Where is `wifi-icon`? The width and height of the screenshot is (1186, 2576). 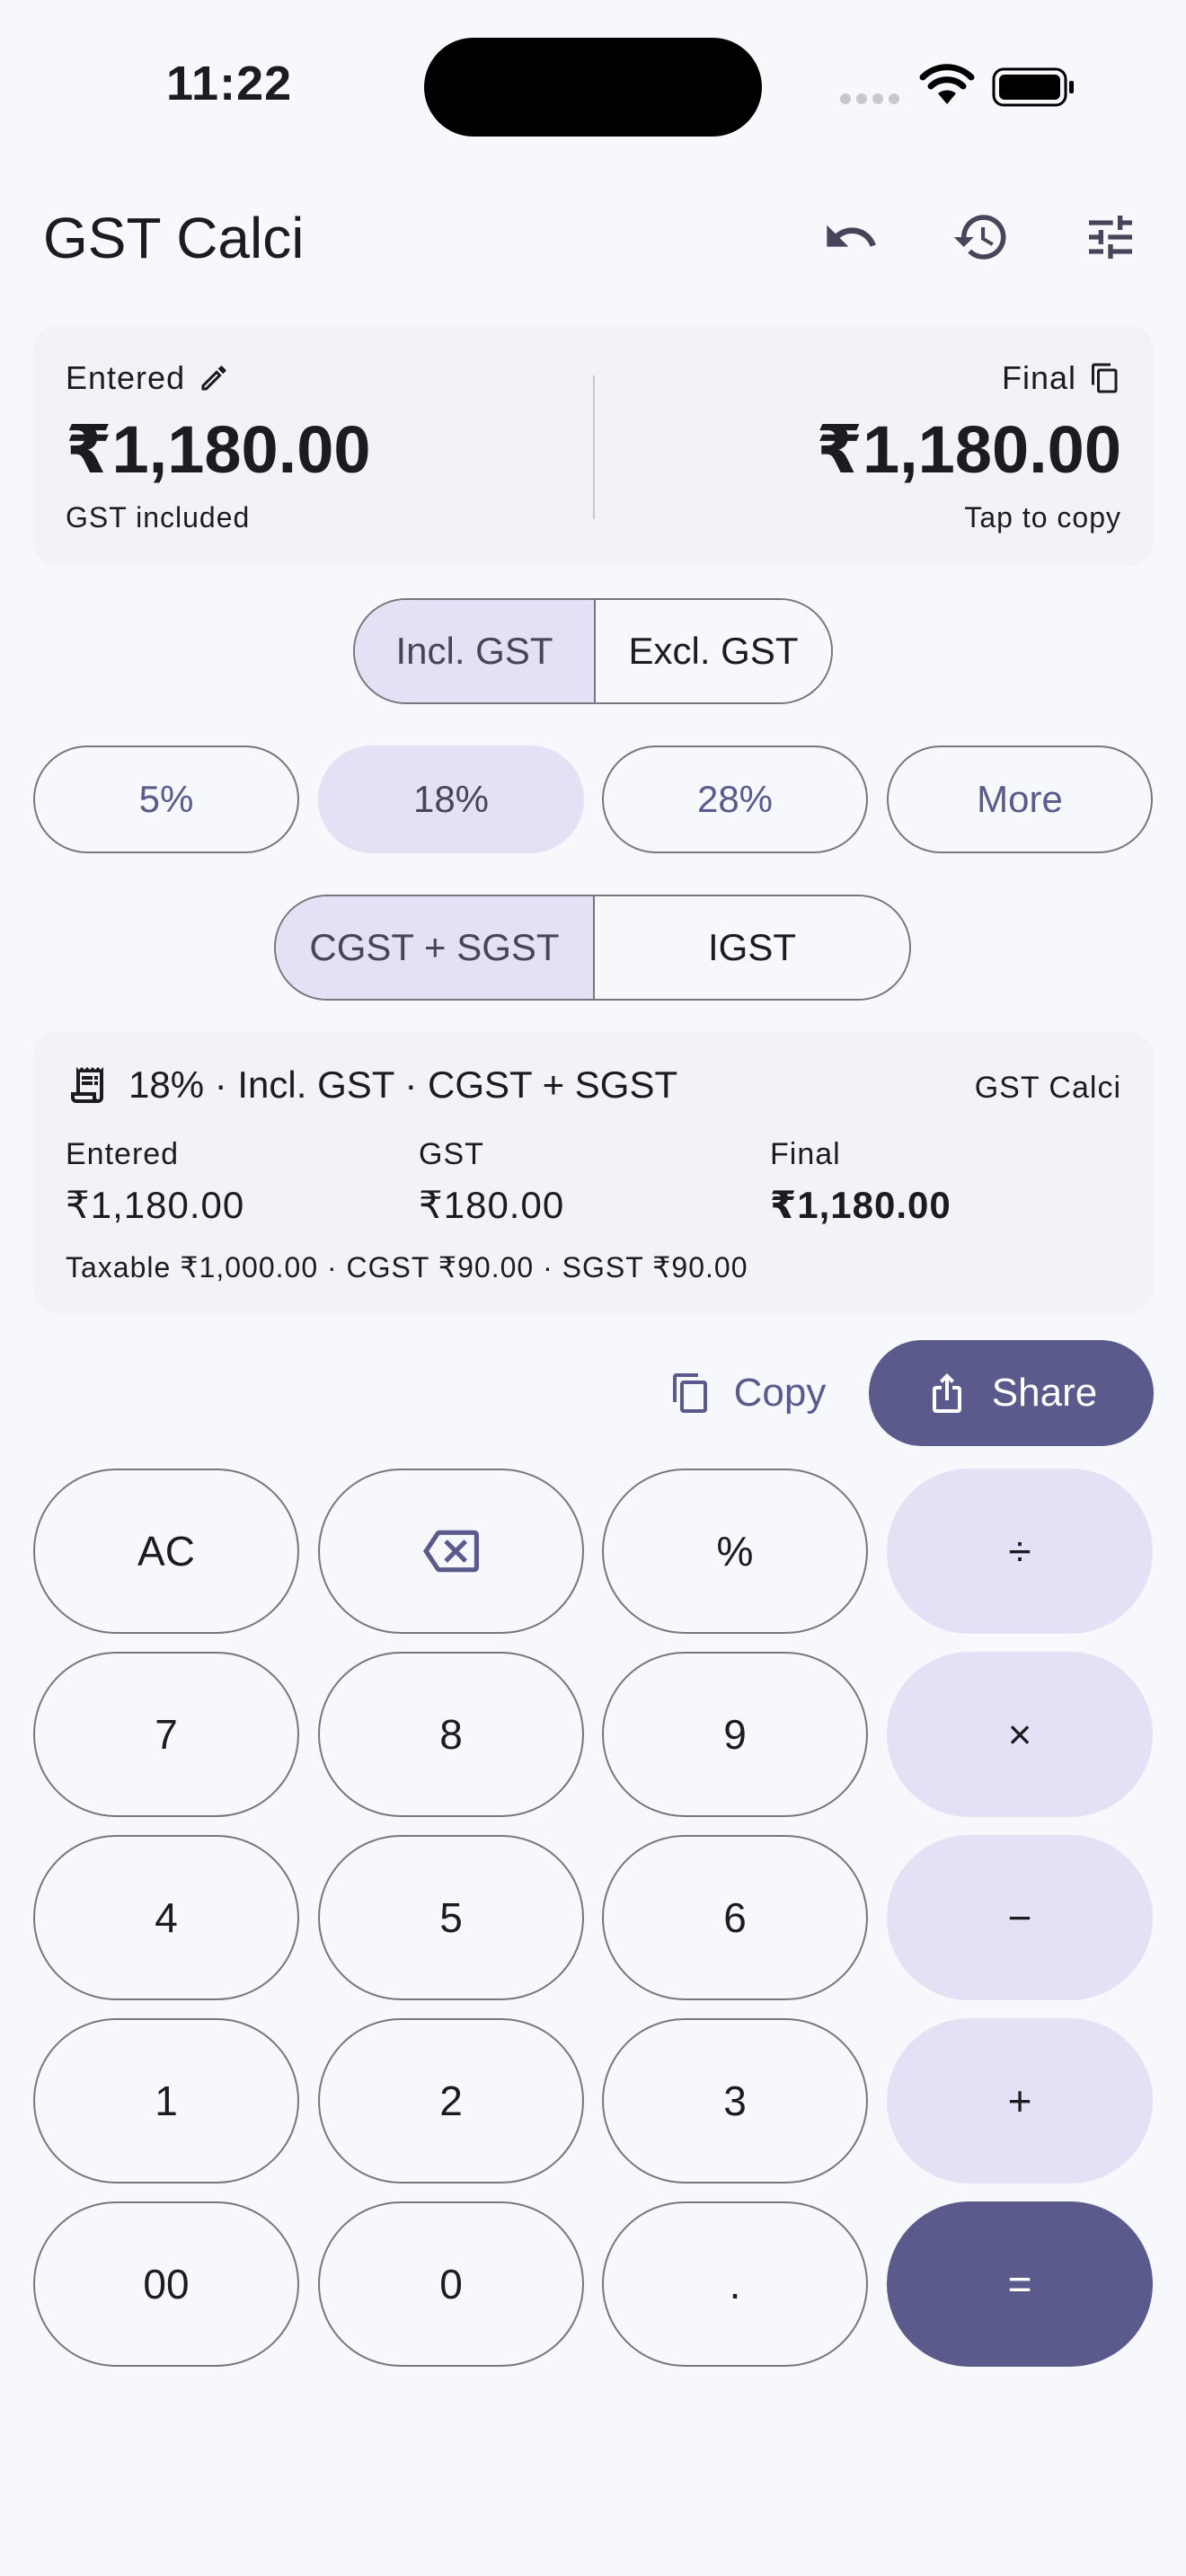 wifi-icon is located at coordinates (947, 84).